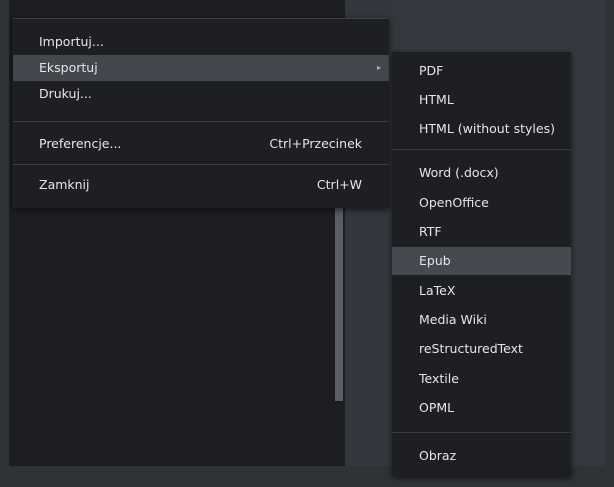  I want to click on submenu-item-label: OPML, so click(437, 407).